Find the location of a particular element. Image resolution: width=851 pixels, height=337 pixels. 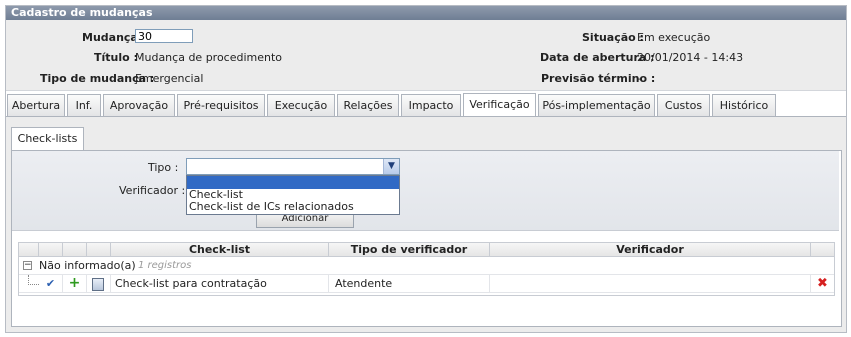

checklist-cell: Check-list para contratação is located at coordinates (220, 283).